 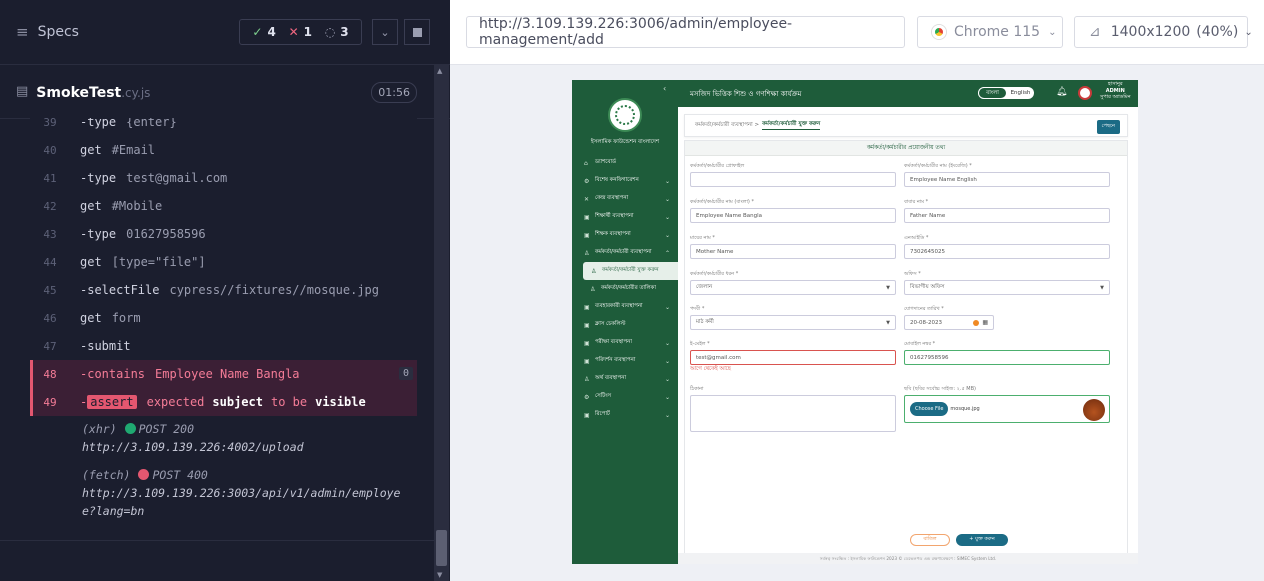 What do you see at coordinates (938, 166) in the screenshot?
I see `field-label: কর্মকর্তা/কর্মচারীর নাম (ইংরেজি) *` at bounding box center [938, 166].